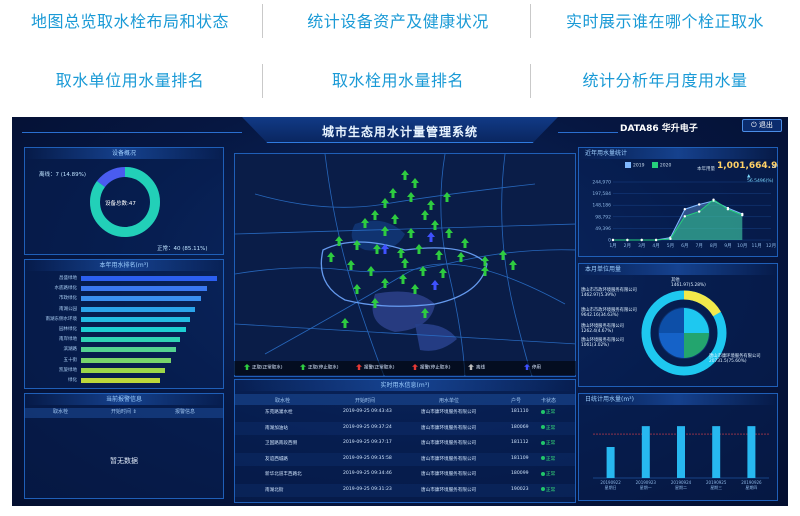 The width and height of the screenshot is (800, 516). I want to click on table-cell: 2019-09-25 09:37:24, so click(367, 427).